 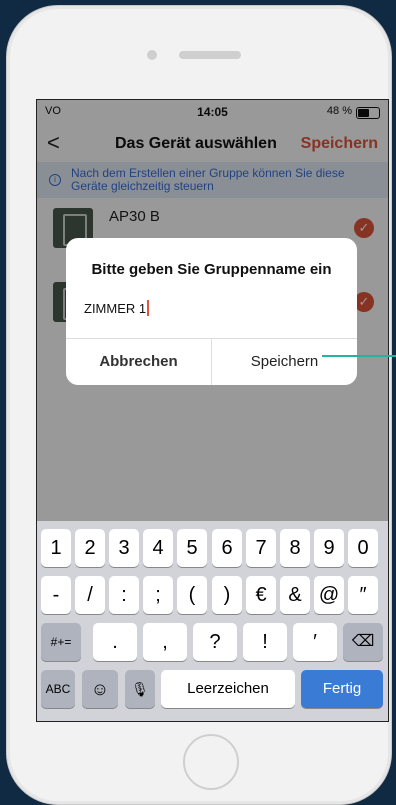 I want to click on key-7: 7, so click(x=261, y=548).